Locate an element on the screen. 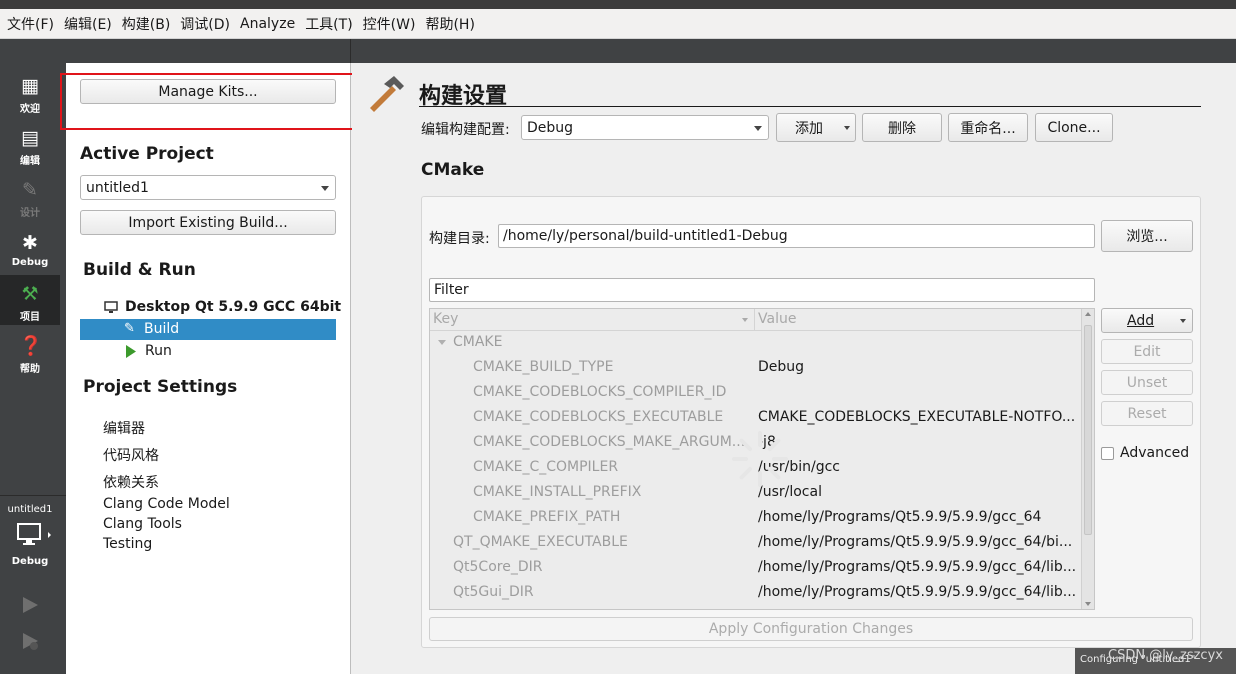  add-entry-label: Add is located at coordinates (1141, 320).